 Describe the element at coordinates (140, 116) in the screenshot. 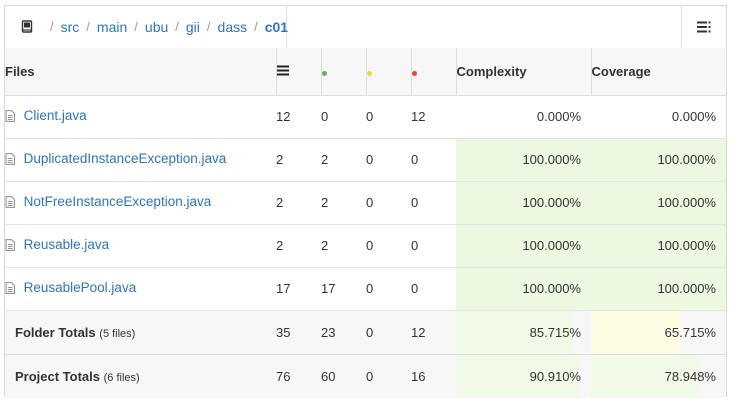

I see `file-cell: Client.java` at that location.